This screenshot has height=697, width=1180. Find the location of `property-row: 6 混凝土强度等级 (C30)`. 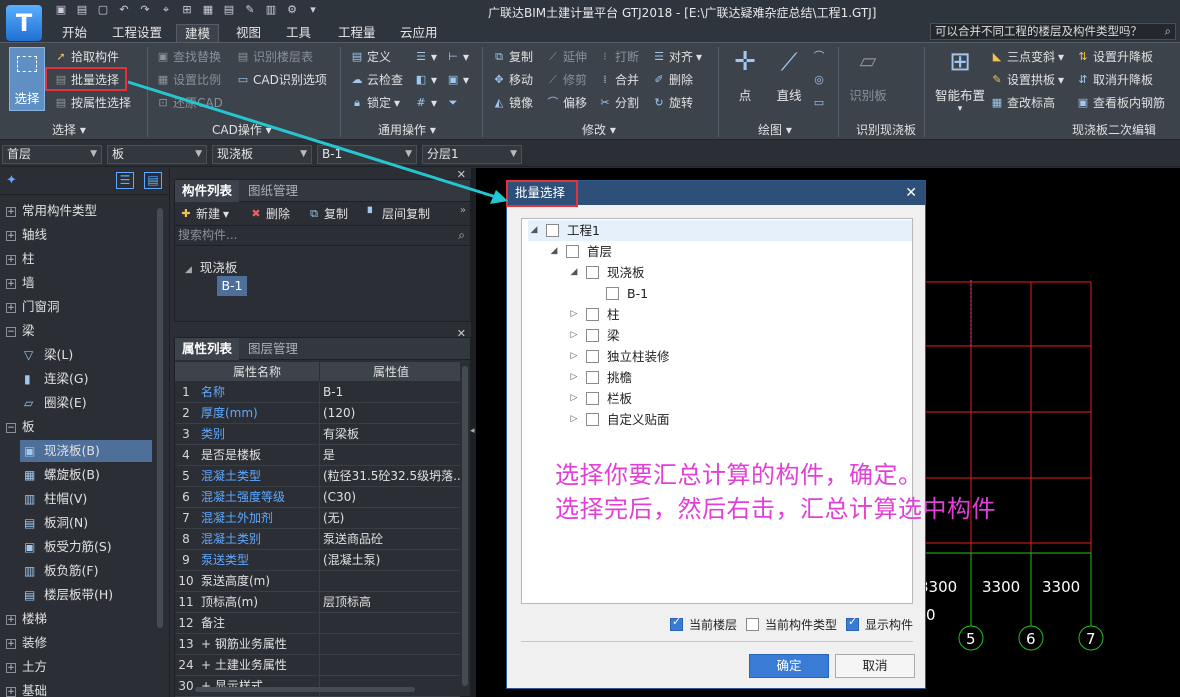

property-row: 6 混凝土强度等级 (C30) is located at coordinates (317, 497).